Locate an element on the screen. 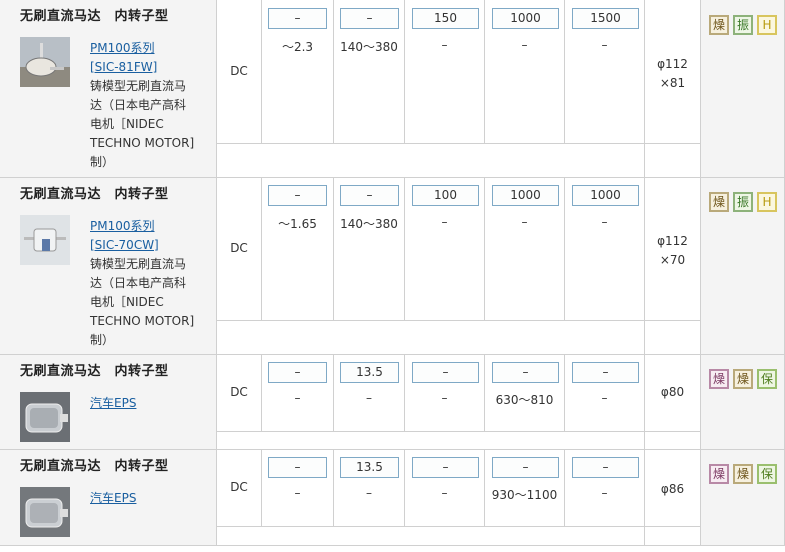 This screenshot has width=785, height=552. range-value: 140～380 is located at coordinates (369, 224).